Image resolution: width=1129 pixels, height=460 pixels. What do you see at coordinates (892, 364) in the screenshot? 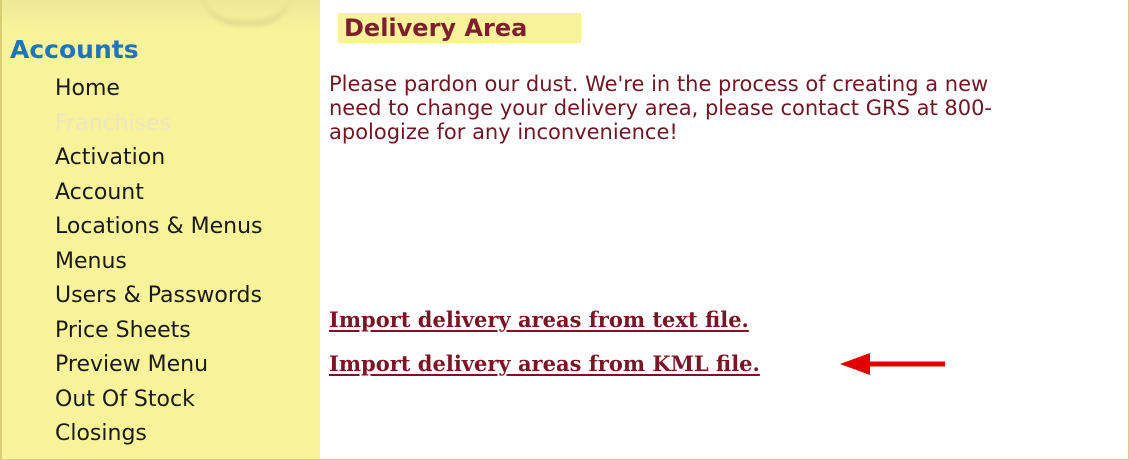
I see `left-arrow-icon` at bounding box center [892, 364].